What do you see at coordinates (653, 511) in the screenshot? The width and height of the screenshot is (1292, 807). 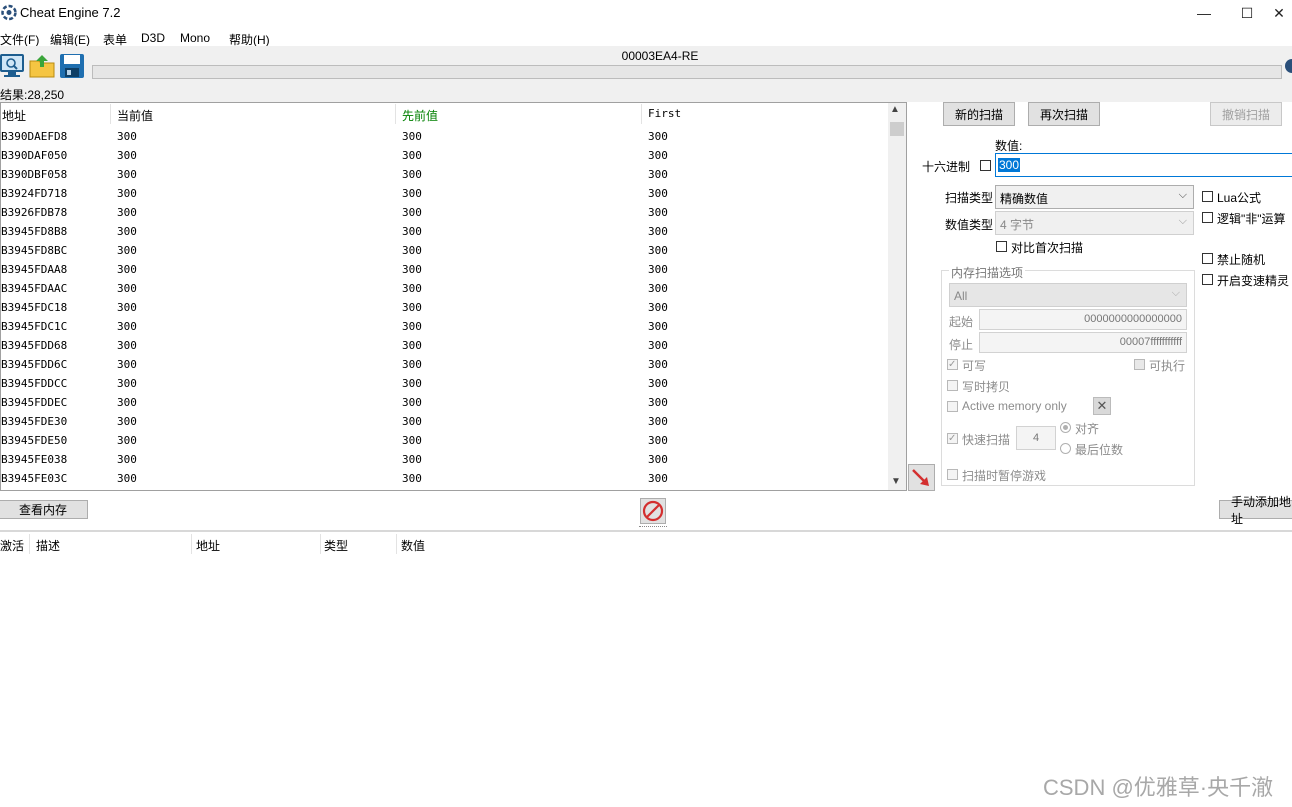 I see `stop-scan-button` at bounding box center [653, 511].